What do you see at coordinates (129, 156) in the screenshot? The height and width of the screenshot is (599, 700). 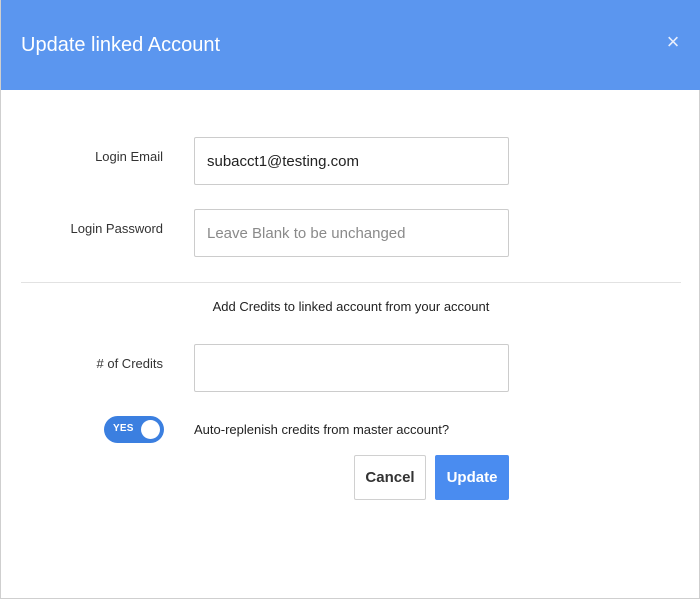 I see `login-email-label: Login Email` at bounding box center [129, 156].